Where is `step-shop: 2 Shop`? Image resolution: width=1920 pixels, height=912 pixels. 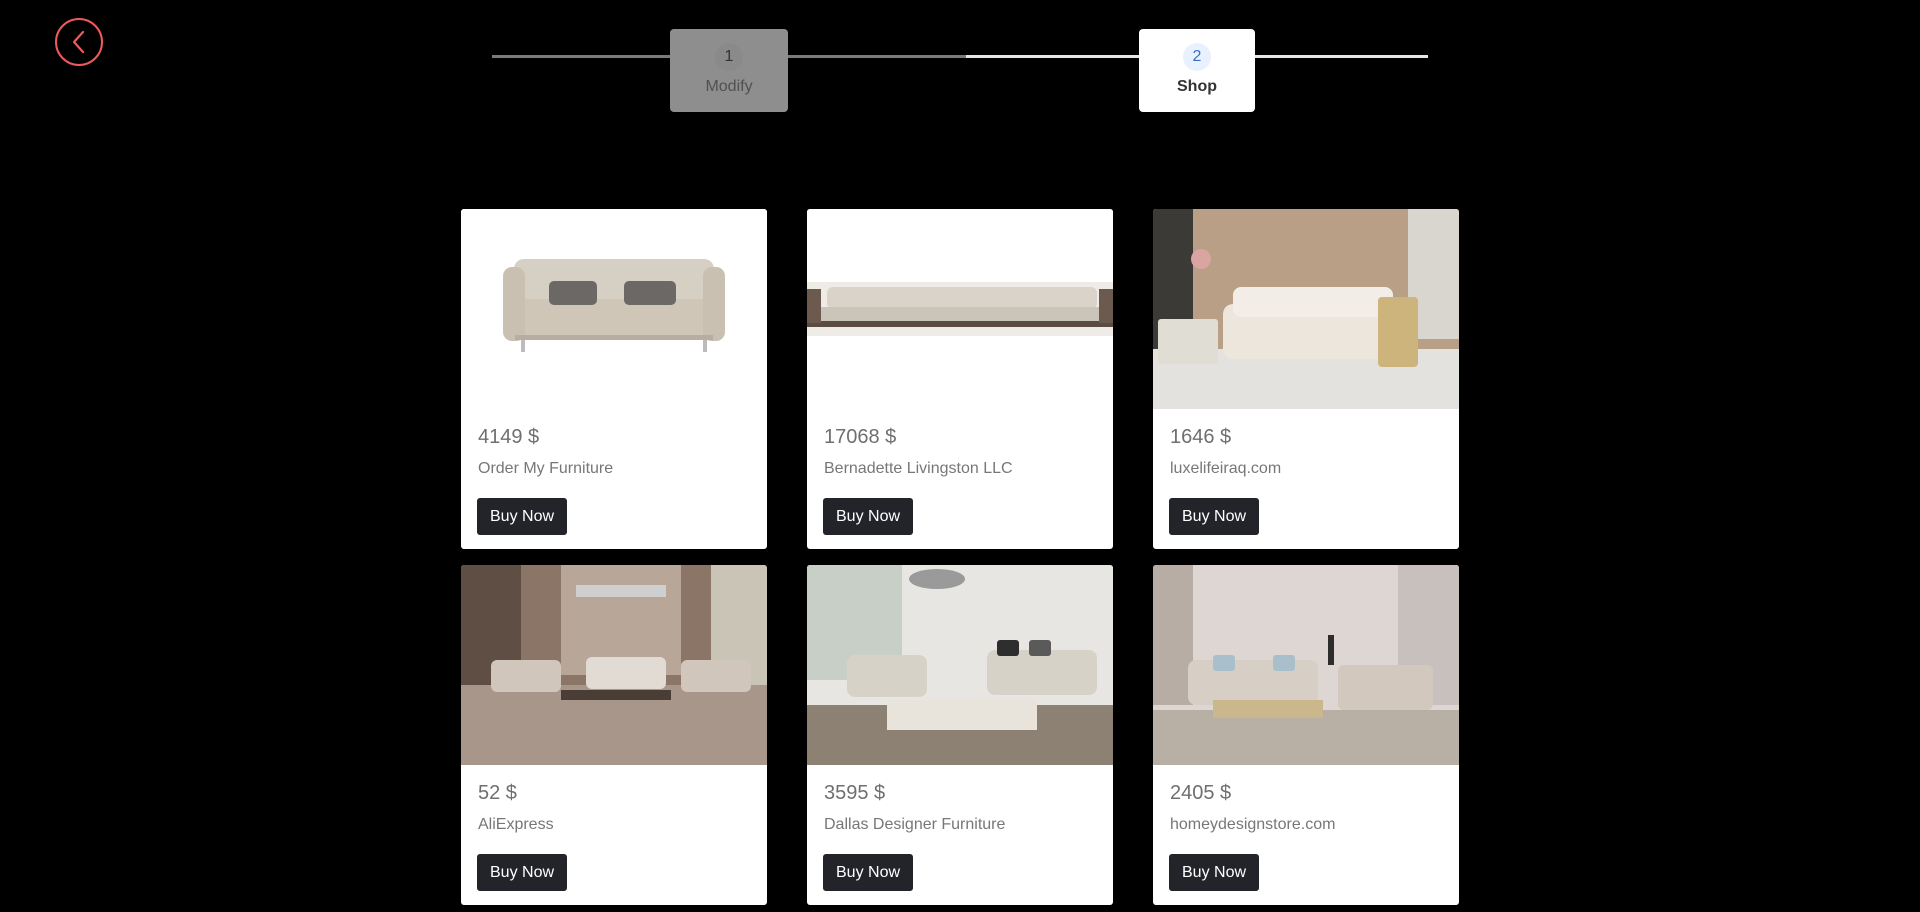
step-shop: 2 Shop is located at coordinates (1197, 70).